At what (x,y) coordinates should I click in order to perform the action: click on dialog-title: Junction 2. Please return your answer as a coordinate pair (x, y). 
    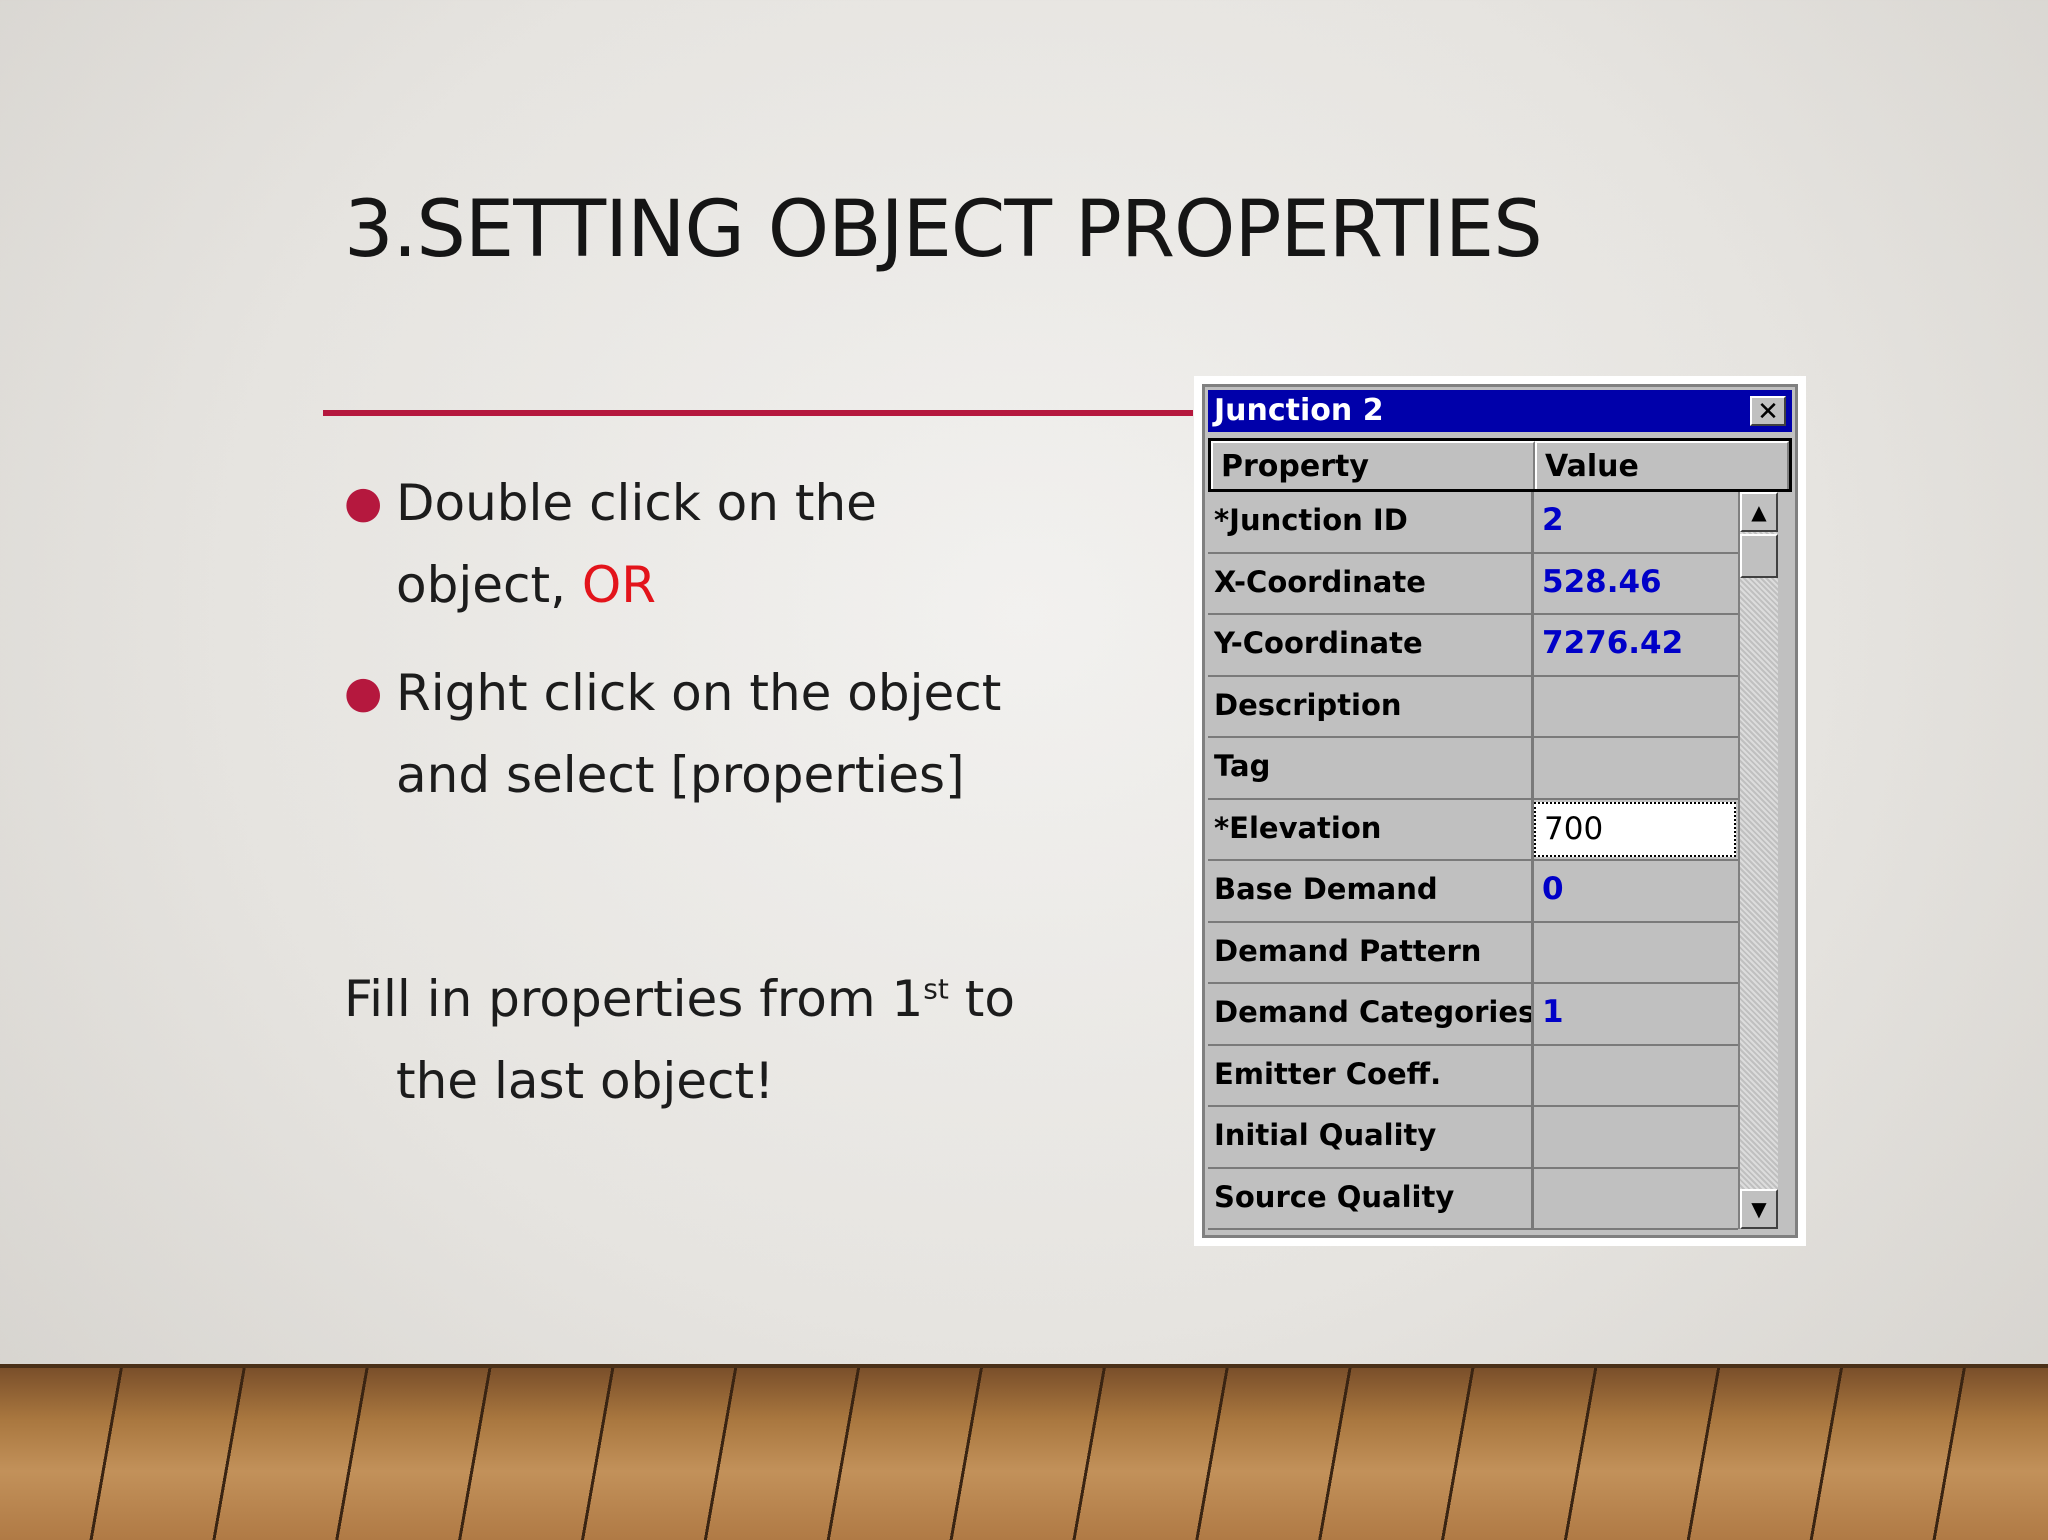
    Looking at the image, I should click on (1299, 410).